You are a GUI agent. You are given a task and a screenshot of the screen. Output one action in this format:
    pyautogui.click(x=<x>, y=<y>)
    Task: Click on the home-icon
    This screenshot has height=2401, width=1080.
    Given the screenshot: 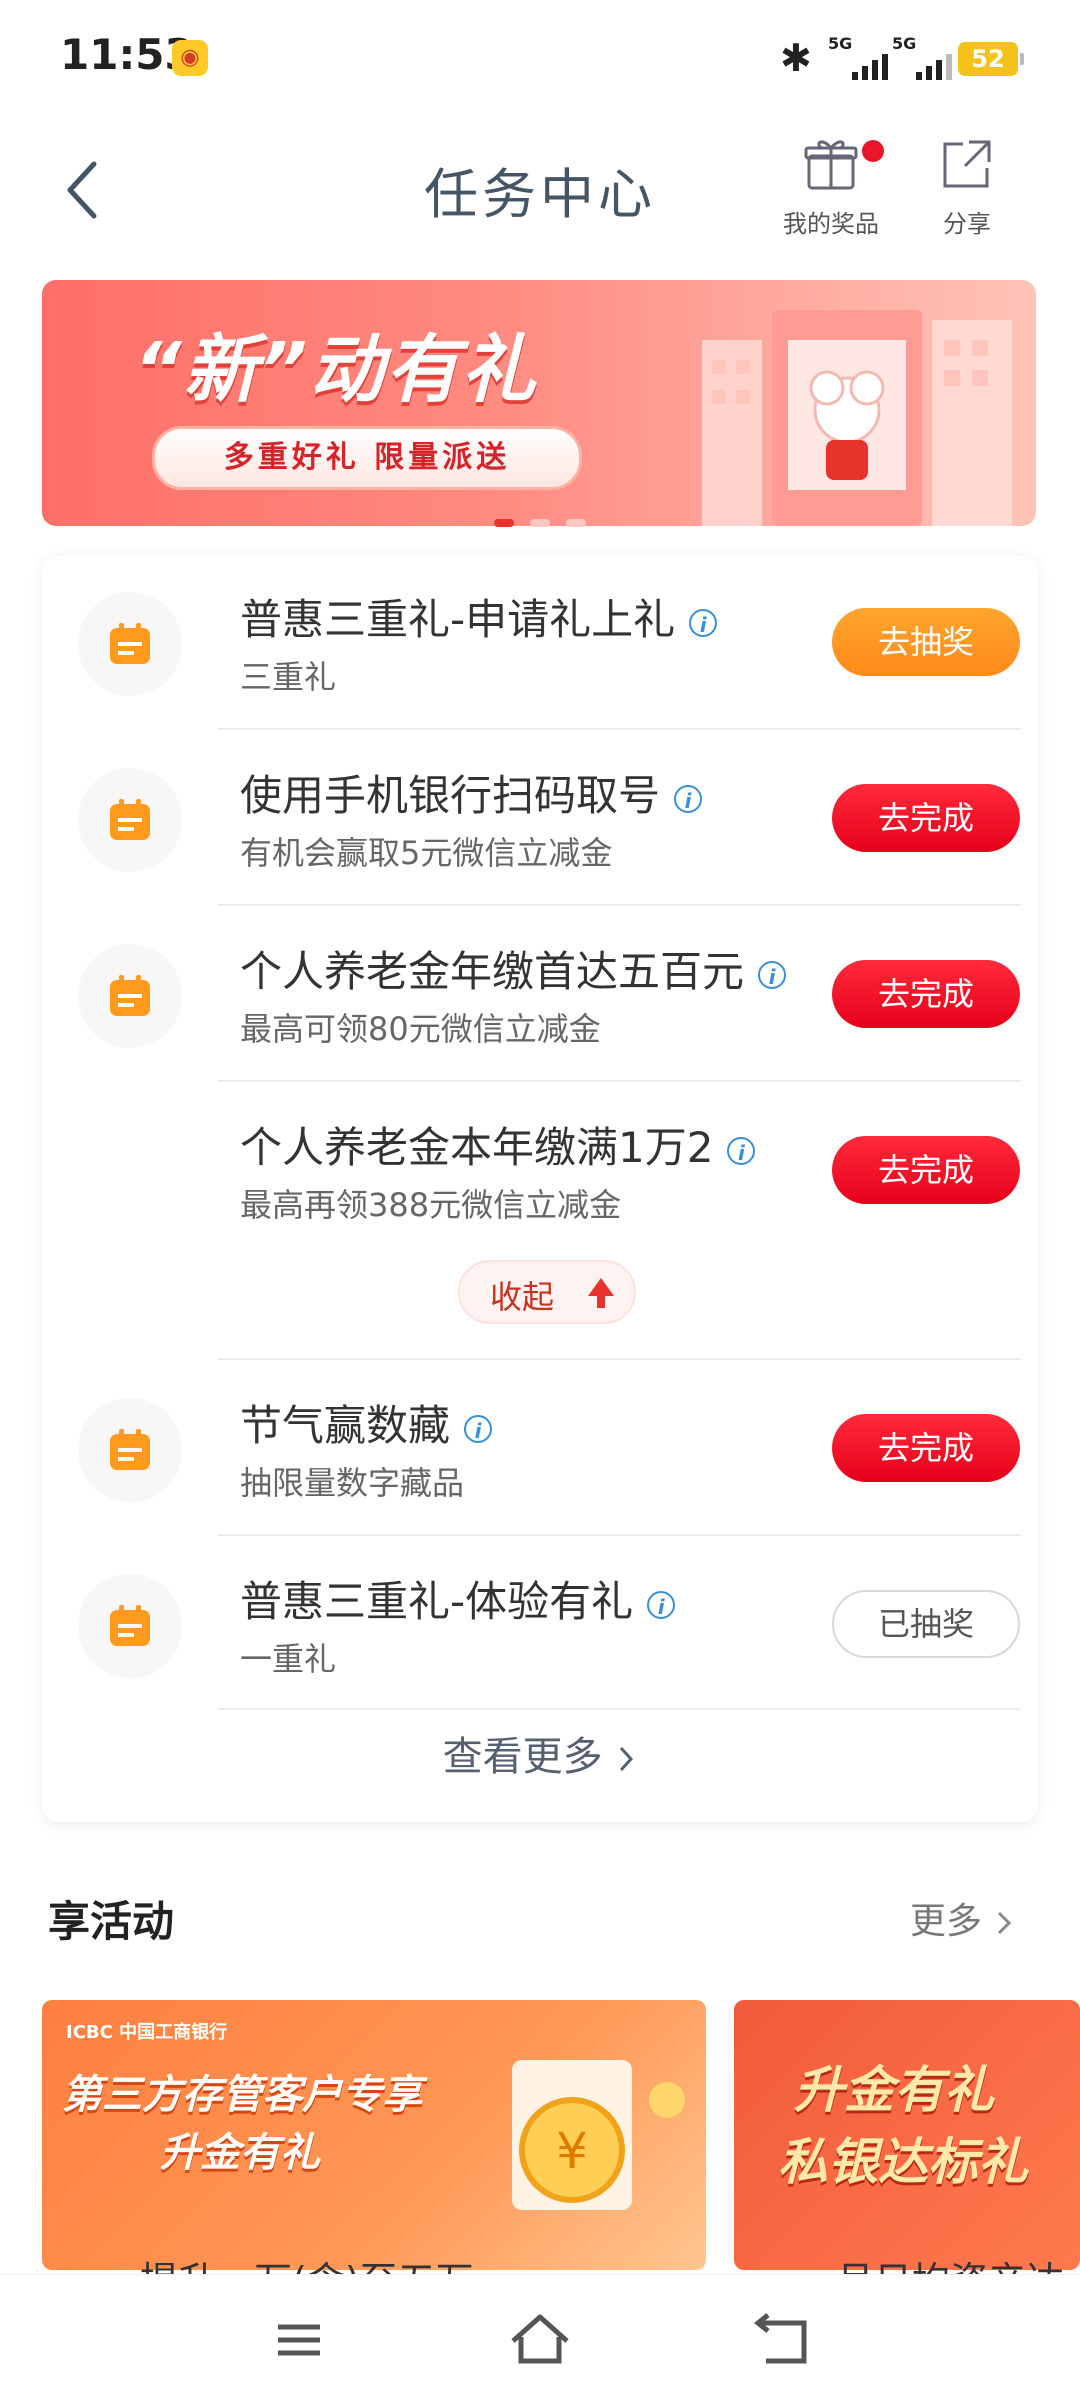 What is the action you would take?
    pyautogui.click(x=540, y=2340)
    